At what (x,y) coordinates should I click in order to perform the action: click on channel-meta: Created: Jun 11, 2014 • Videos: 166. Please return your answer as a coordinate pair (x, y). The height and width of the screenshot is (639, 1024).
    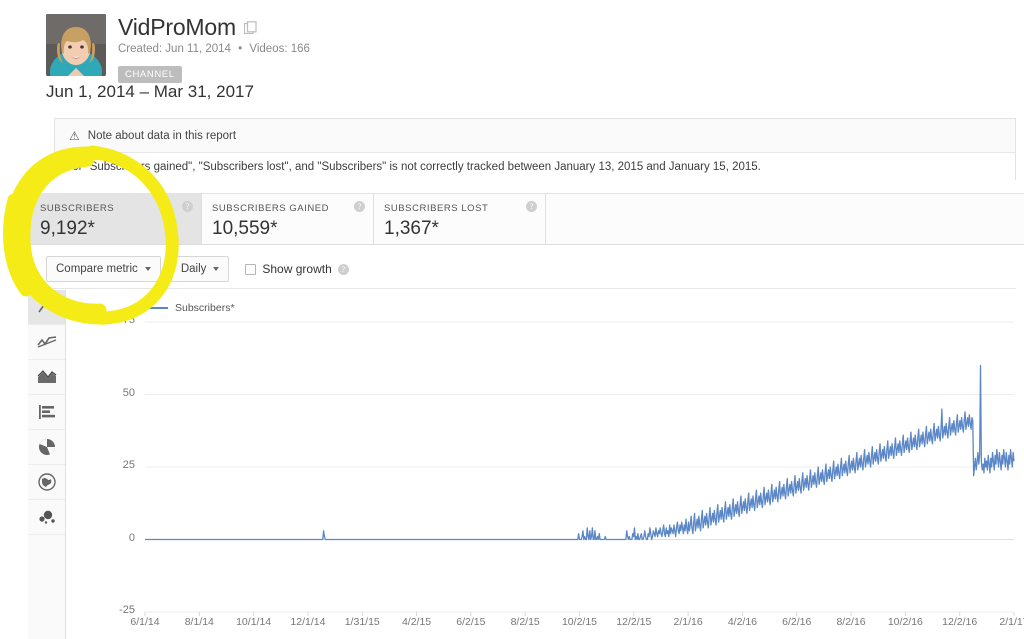
    Looking at the image, I should click on (214, 49).